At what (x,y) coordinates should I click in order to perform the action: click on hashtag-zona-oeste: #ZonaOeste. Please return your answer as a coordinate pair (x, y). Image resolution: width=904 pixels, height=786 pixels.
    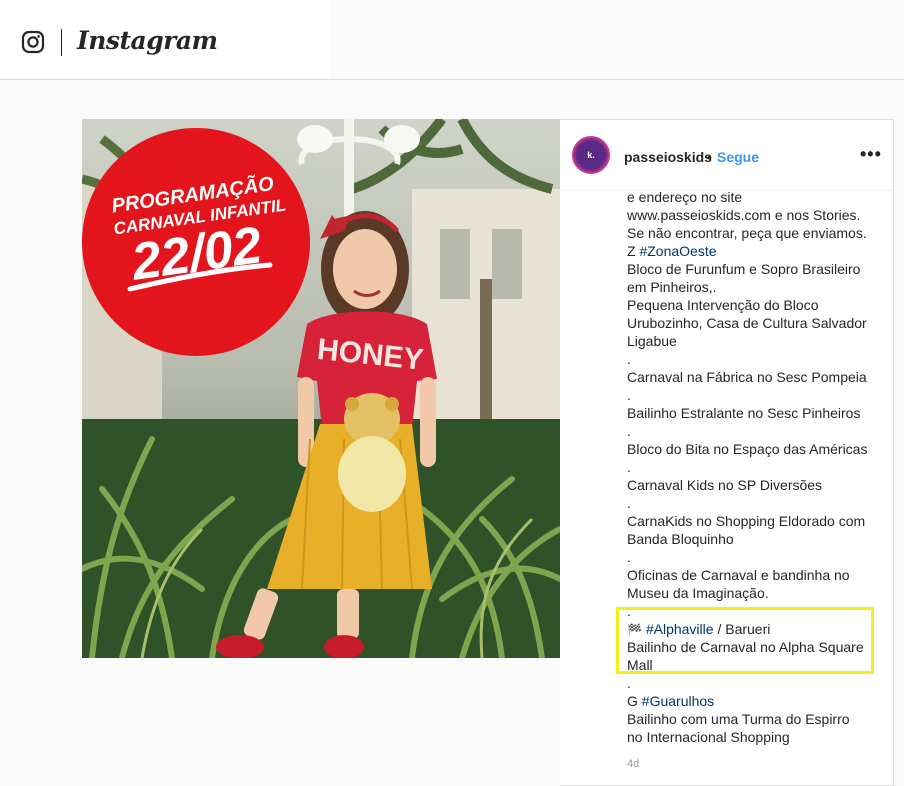
    Looking at the image, I should click on (677, 251).